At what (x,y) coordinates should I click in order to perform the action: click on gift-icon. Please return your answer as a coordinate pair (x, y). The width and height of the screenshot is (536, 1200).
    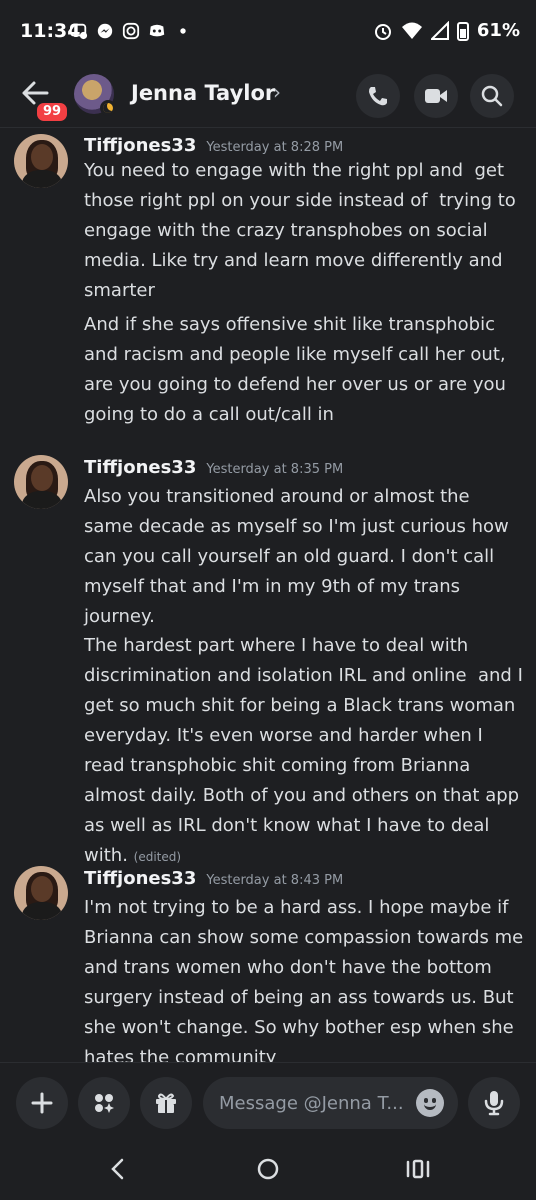
    Looking at the image, I should click on (166, 1103).